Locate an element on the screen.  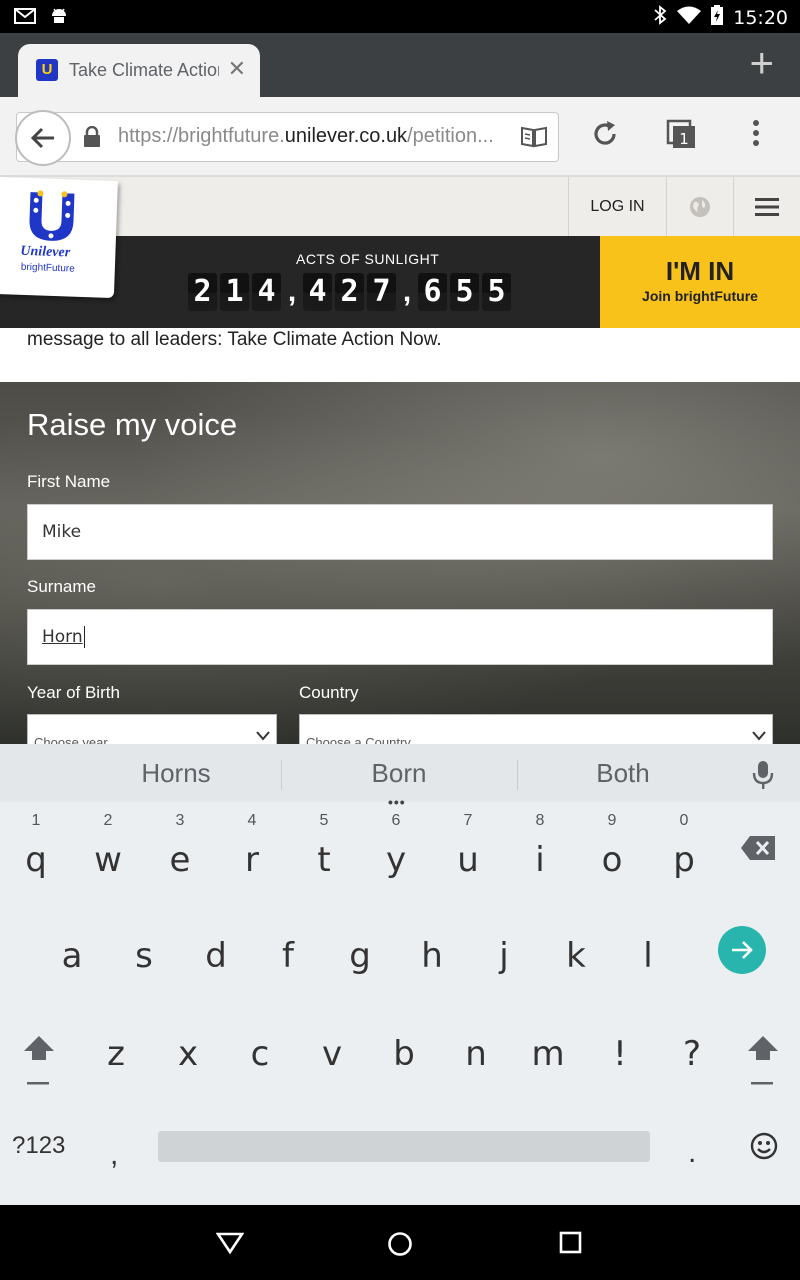
site-header: LOG IN is located at coordinates (400, 206).